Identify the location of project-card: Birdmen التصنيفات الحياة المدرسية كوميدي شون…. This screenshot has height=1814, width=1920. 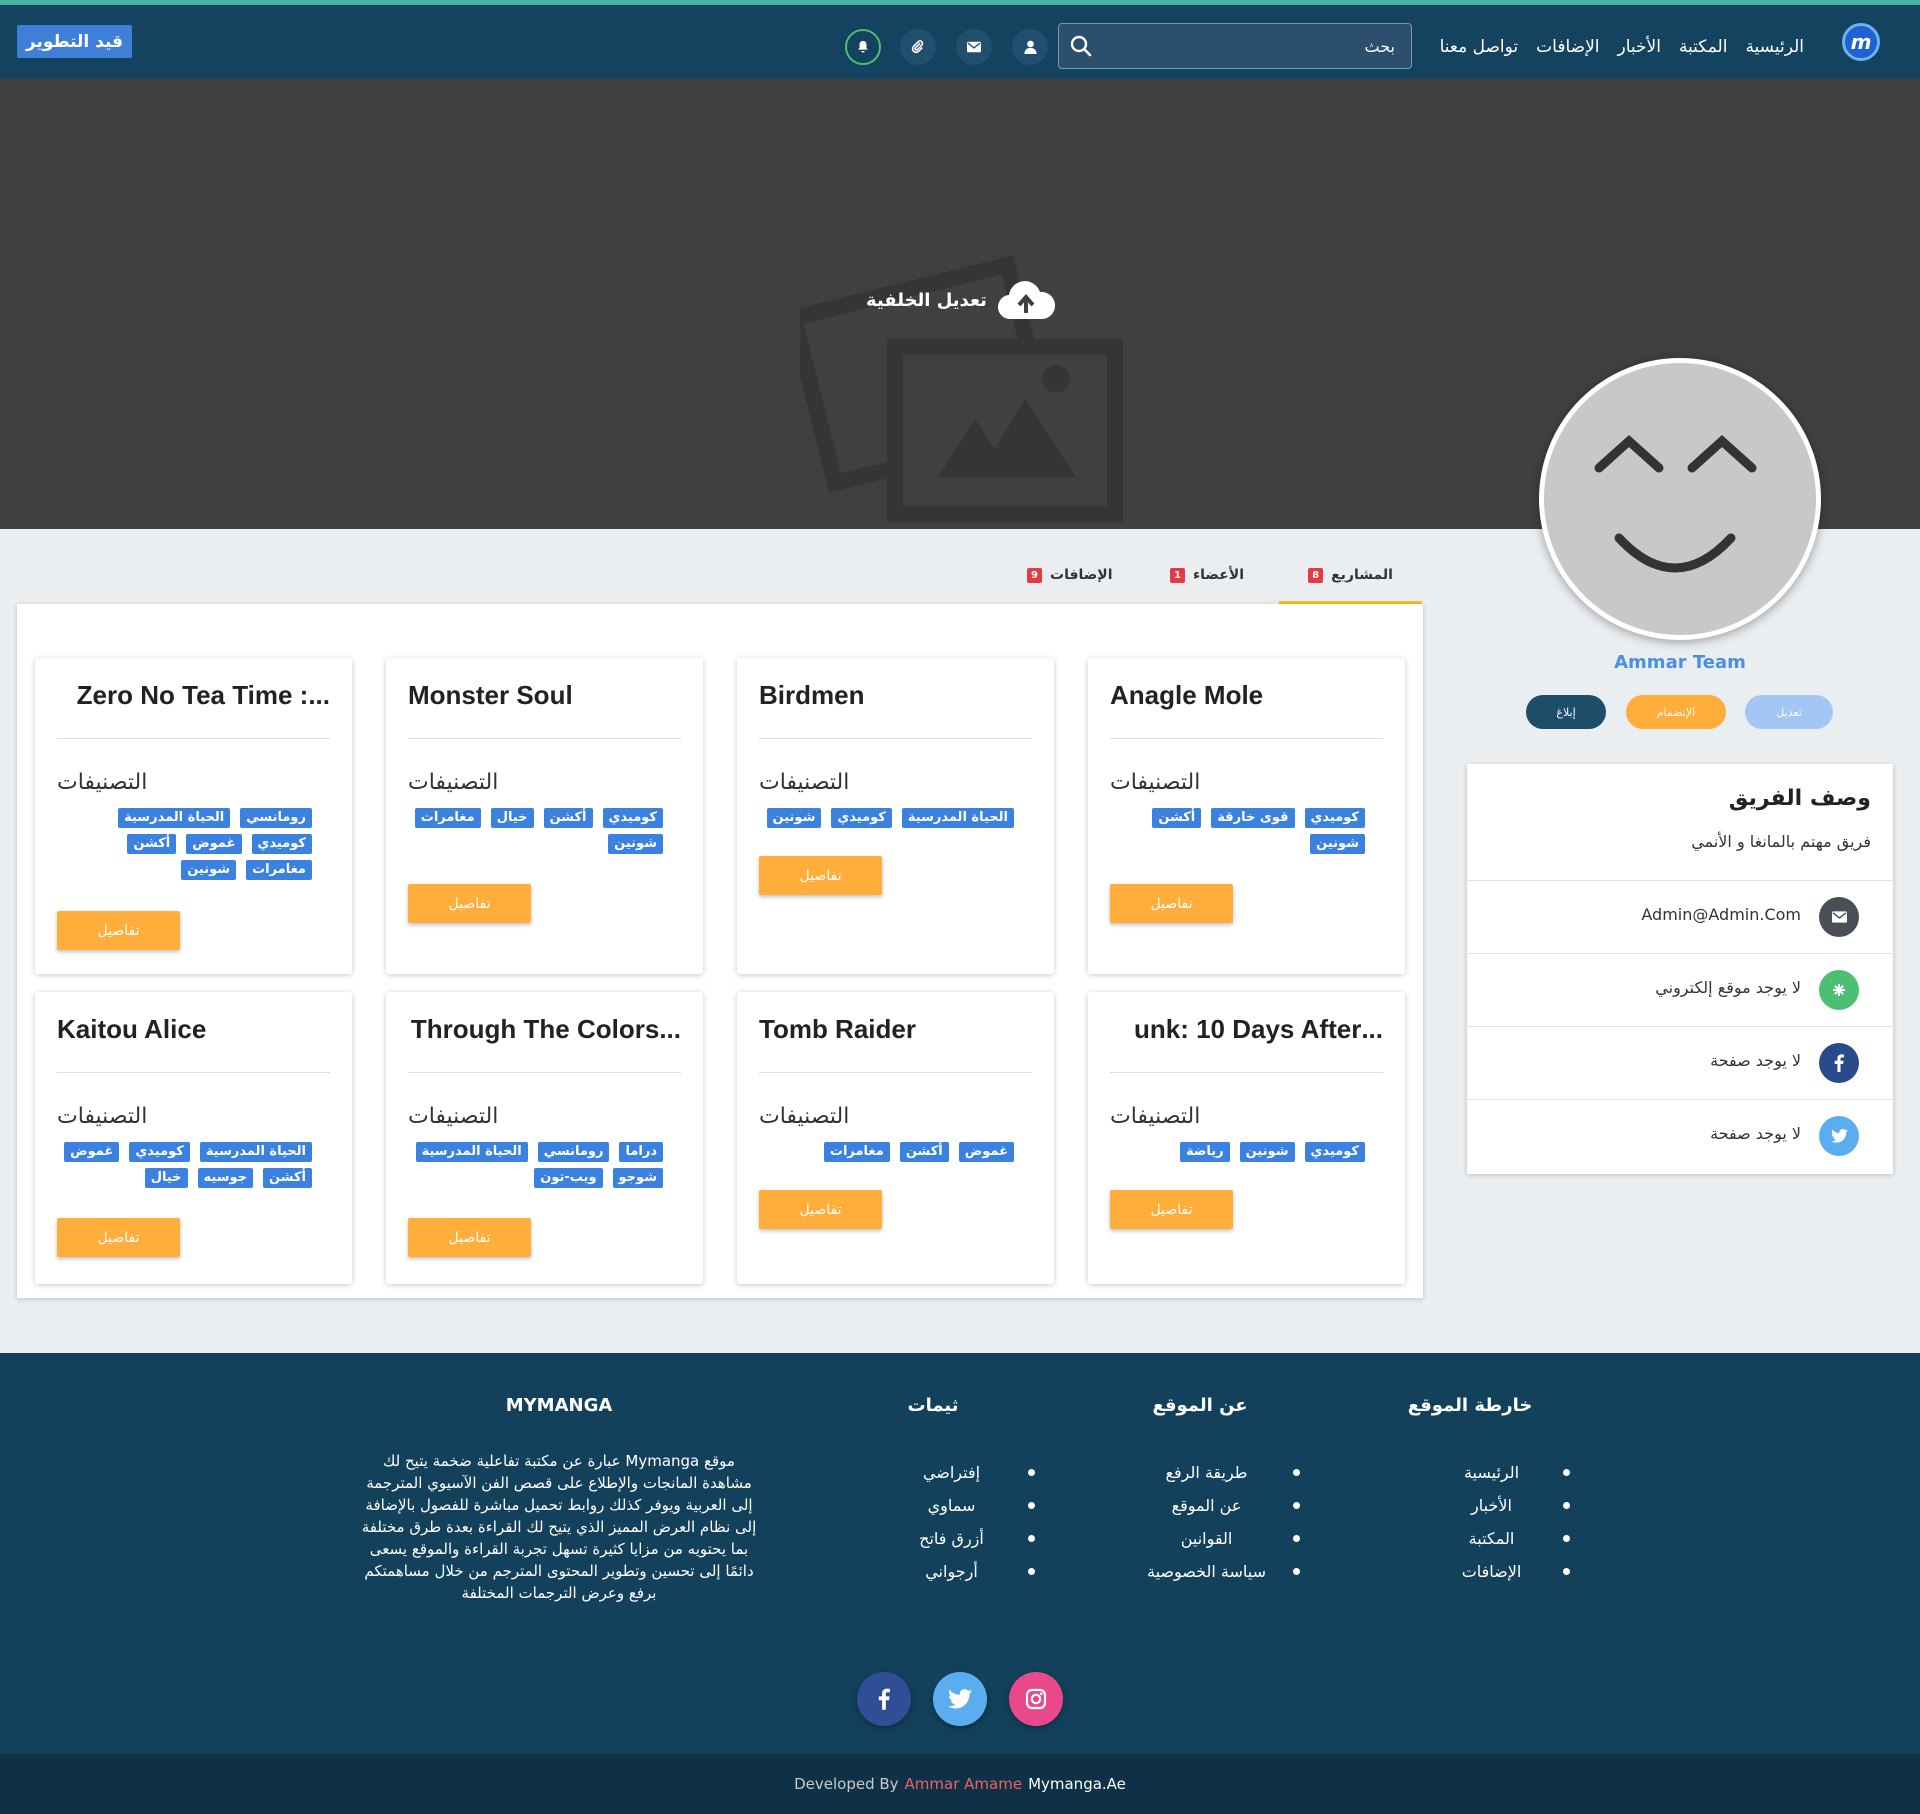
(895, 816).